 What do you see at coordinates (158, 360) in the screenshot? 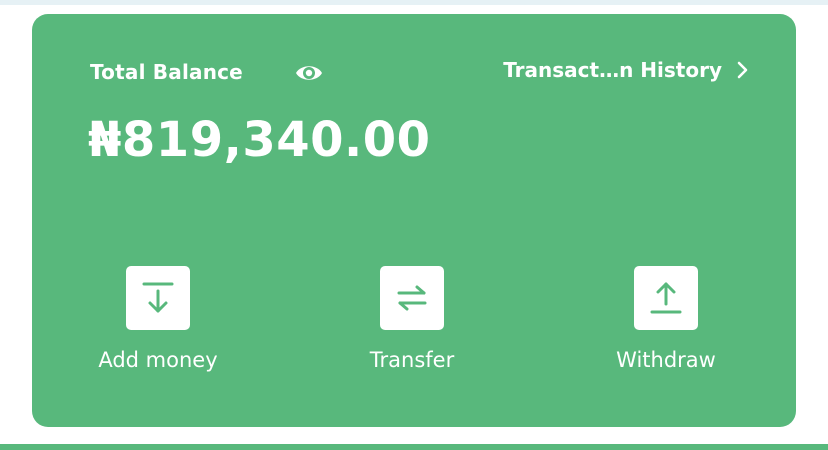
I see `add-money-label: Add money` at bounding box center [158, 360].